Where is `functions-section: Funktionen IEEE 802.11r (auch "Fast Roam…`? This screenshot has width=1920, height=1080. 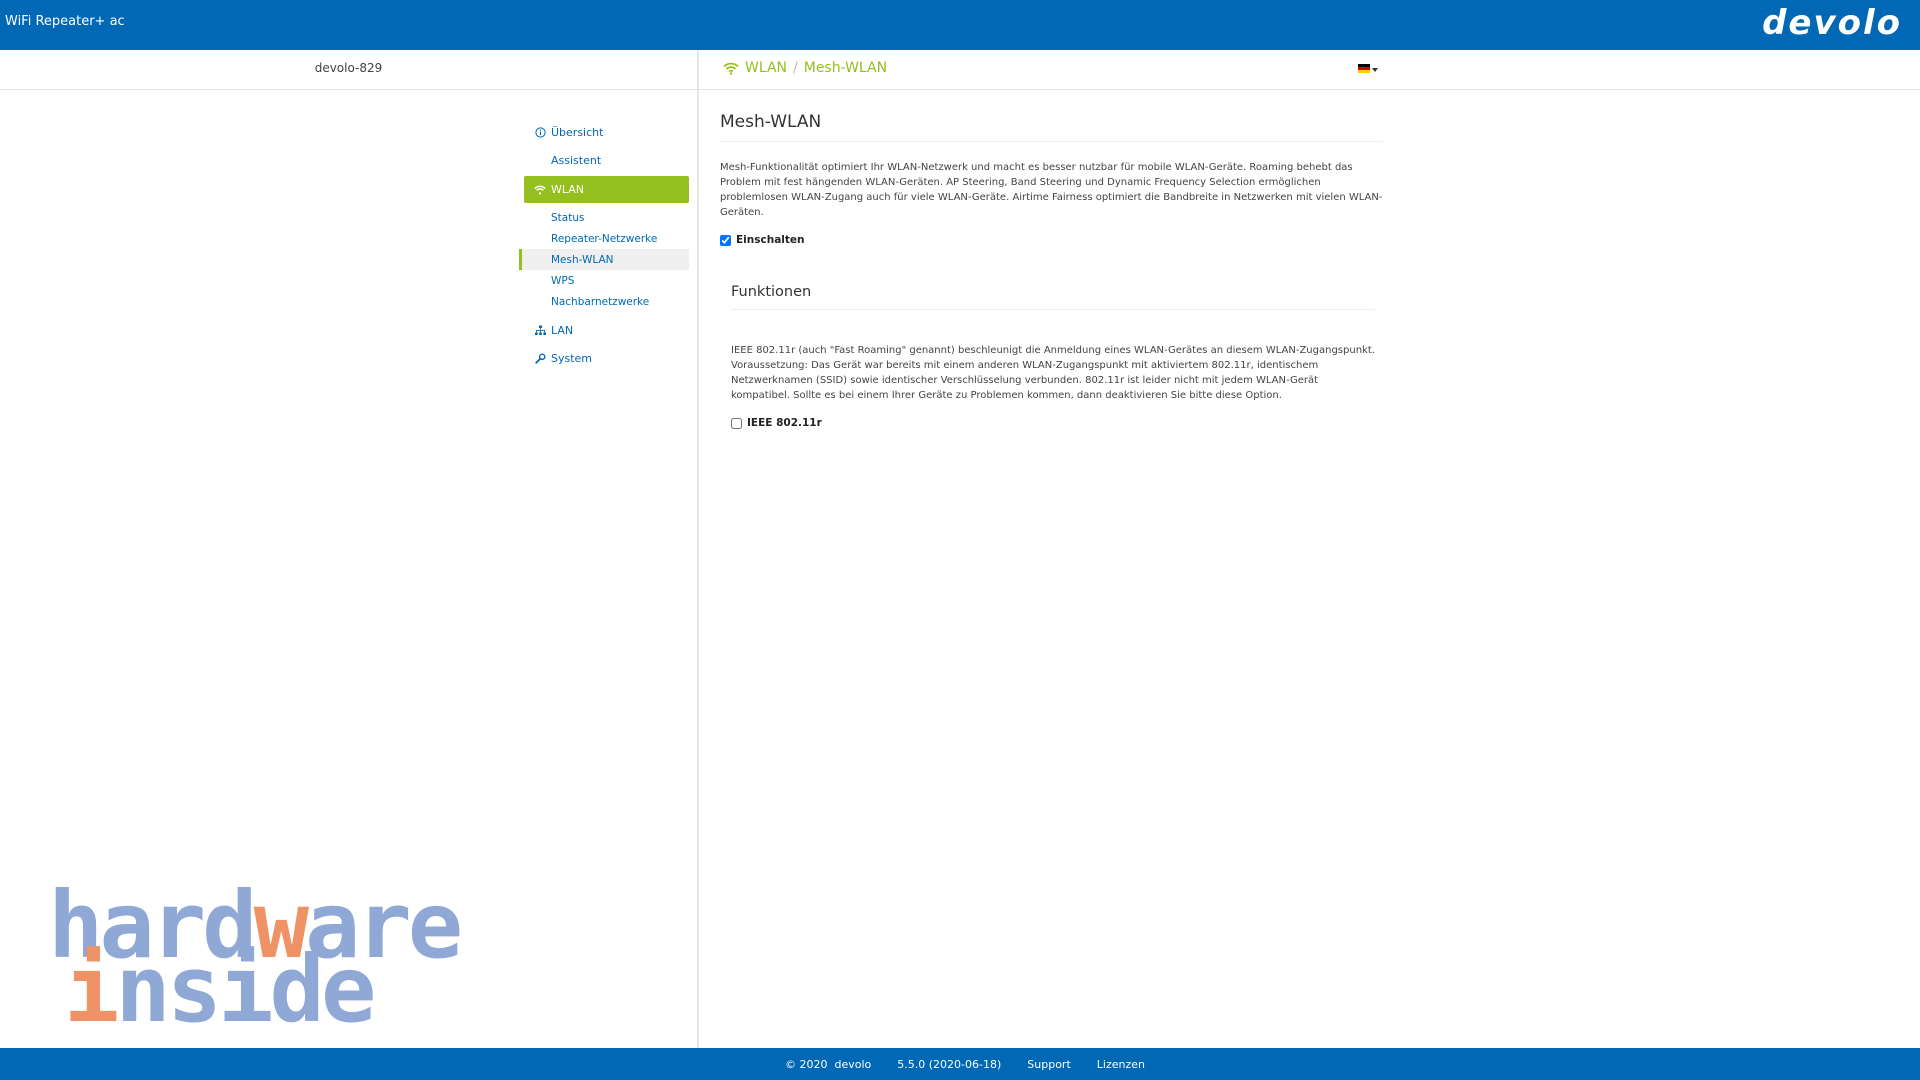
functions-section: Funktionen IEEE 802.11r (auch "Fast Roam… is located at coordinates (1051, 356).